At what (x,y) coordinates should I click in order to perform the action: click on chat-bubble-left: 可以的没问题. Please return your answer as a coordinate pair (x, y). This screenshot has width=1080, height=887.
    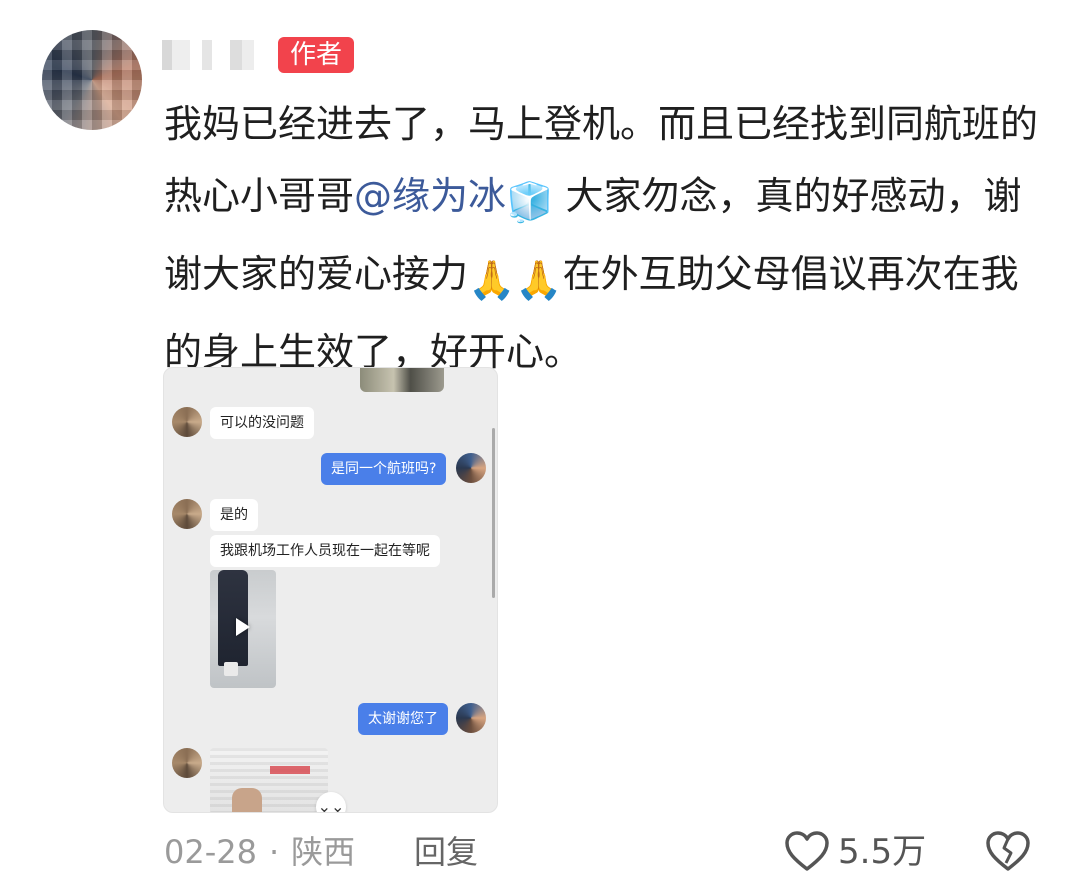
    Looking at the image, I should click on (262, 423).